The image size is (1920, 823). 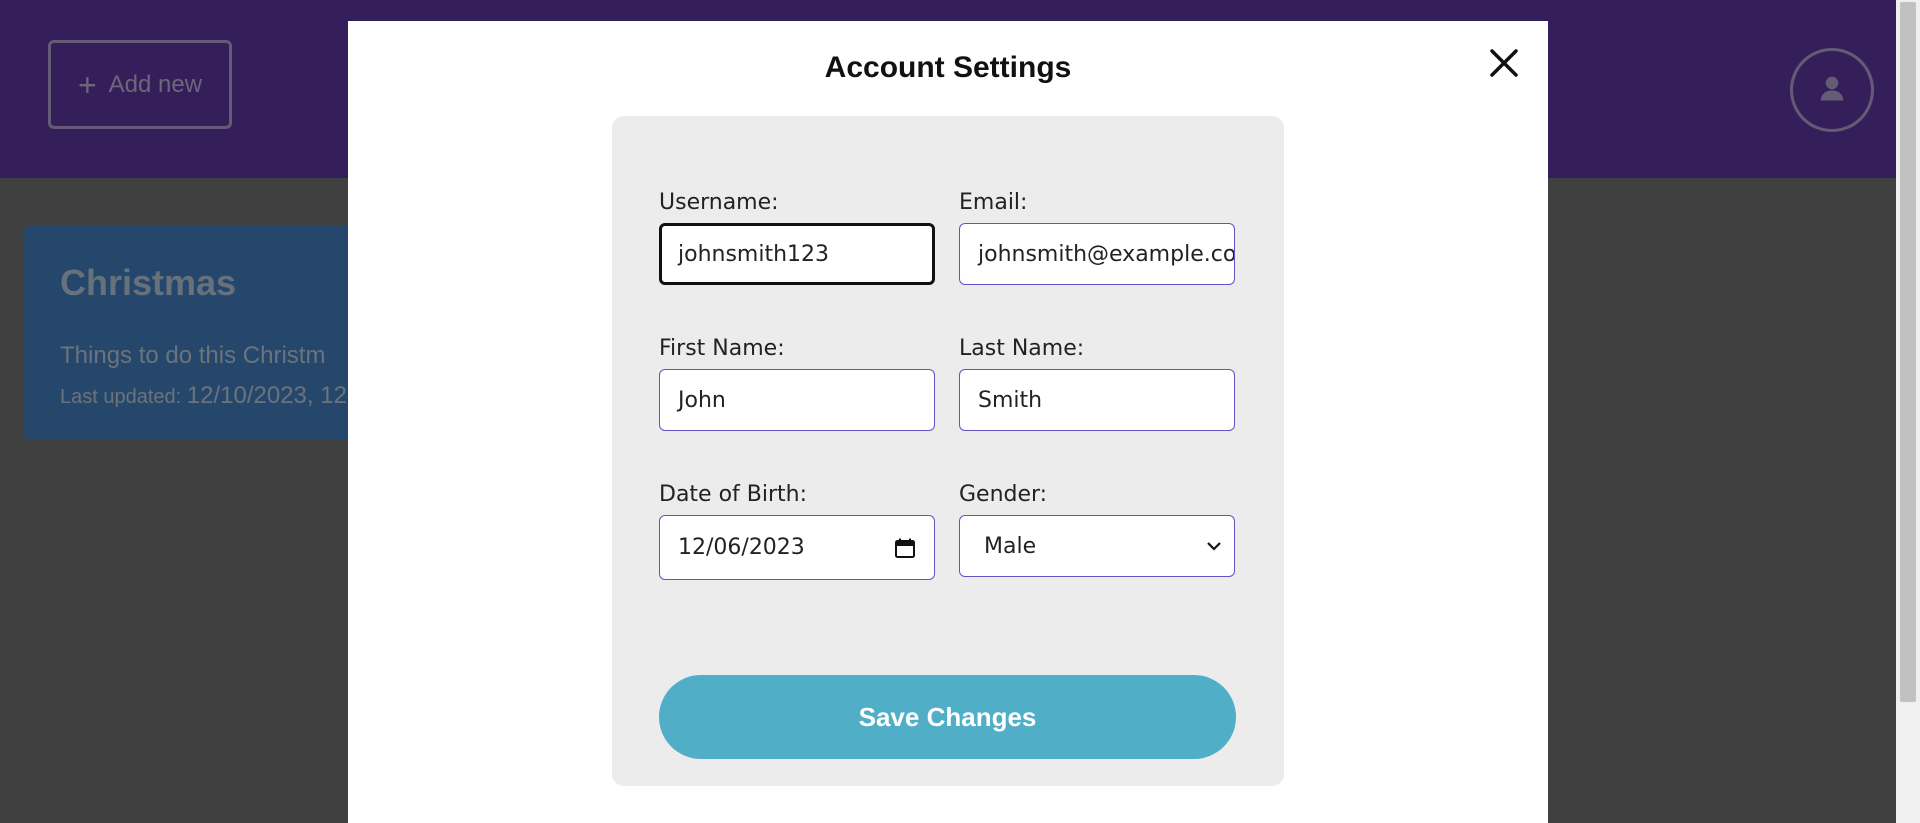 I want to click on dob-input: 12/06/2023, so click(x=797, y=547).